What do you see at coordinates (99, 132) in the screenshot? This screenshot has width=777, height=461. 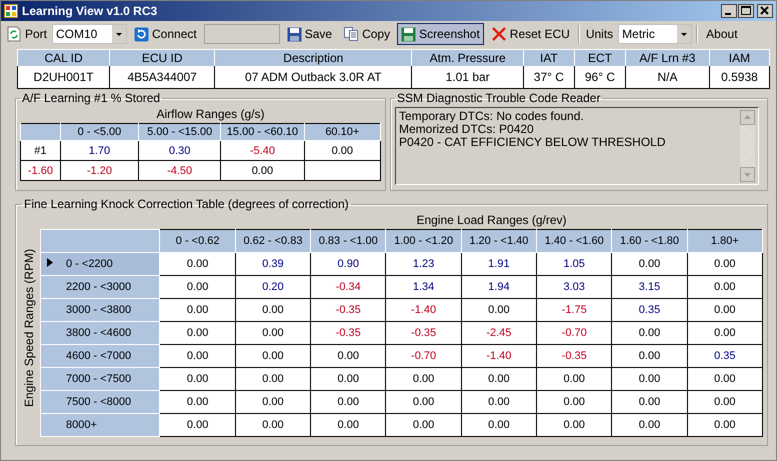 I see `column-header: 0 - <5.00` at bounding box center [99, 132].